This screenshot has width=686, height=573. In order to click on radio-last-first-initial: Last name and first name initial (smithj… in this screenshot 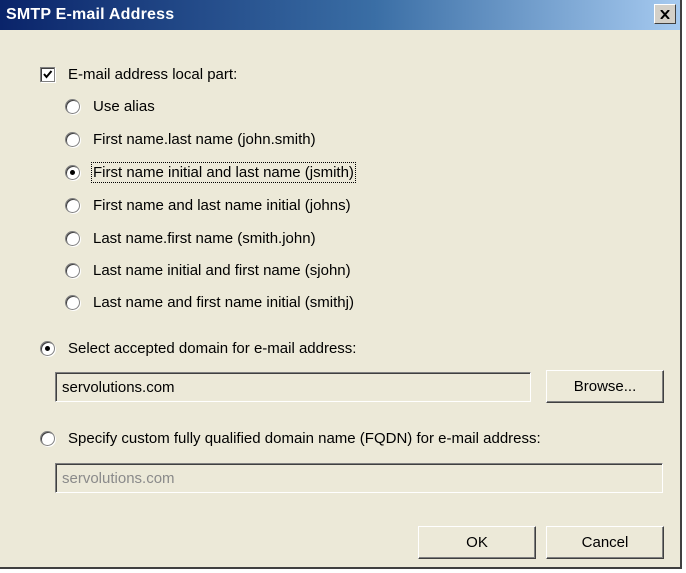, I will do `click(209, 302)`.